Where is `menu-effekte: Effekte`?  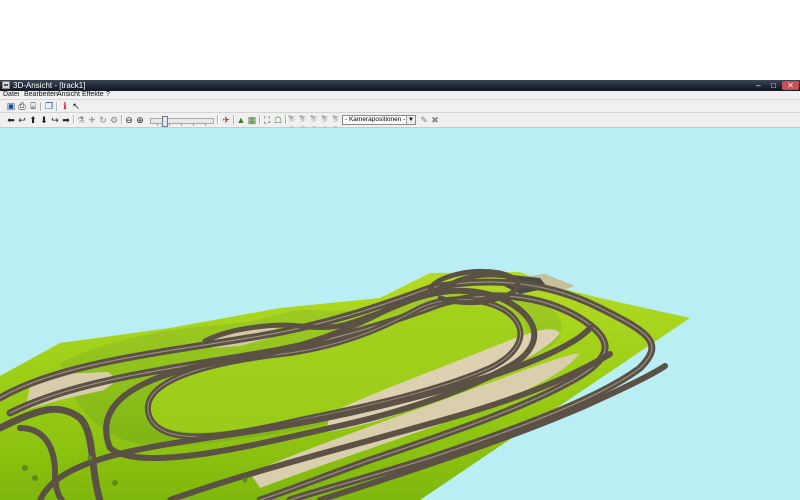
menu-effekte: Effekte is located at coordinates (93, 95).